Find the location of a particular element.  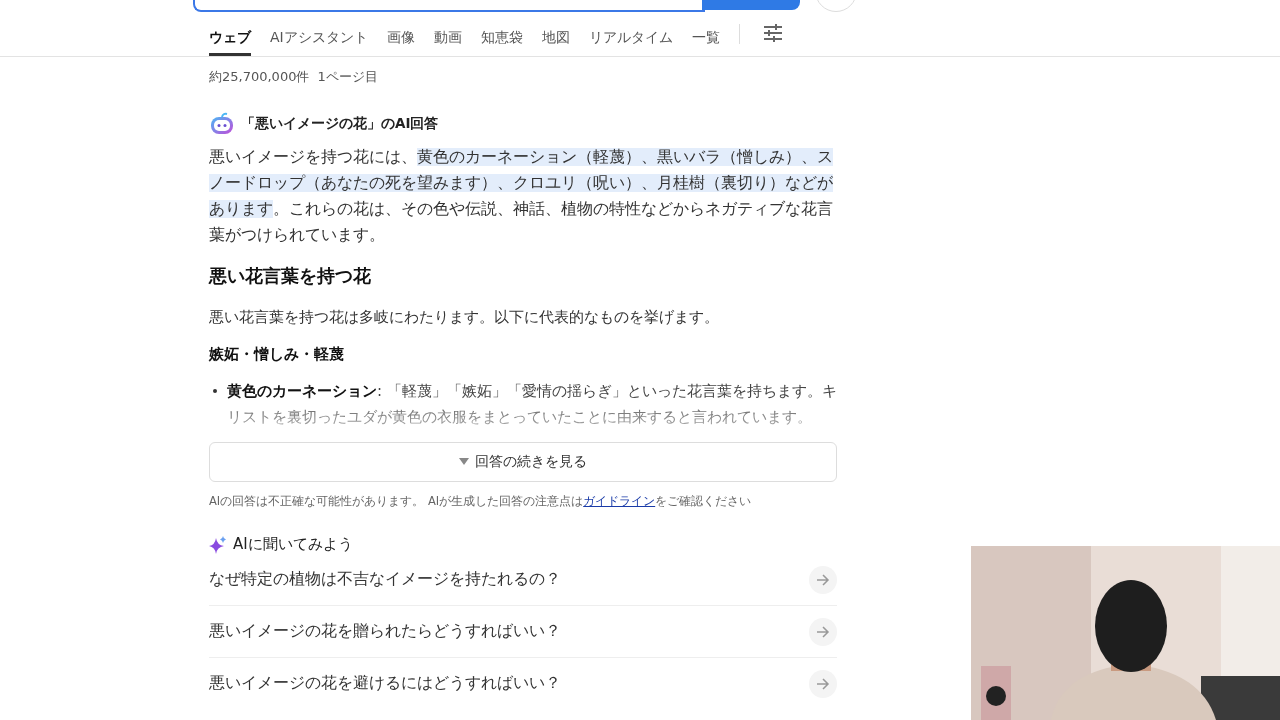

sub-heading: 嫉妬・憎しみ・軽蔑 is located at coordinates (277, 354).